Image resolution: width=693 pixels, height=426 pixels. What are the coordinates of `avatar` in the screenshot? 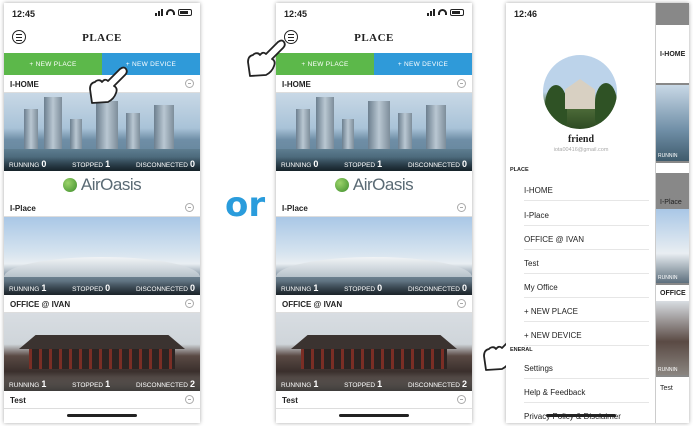 It's located at (580, 92).